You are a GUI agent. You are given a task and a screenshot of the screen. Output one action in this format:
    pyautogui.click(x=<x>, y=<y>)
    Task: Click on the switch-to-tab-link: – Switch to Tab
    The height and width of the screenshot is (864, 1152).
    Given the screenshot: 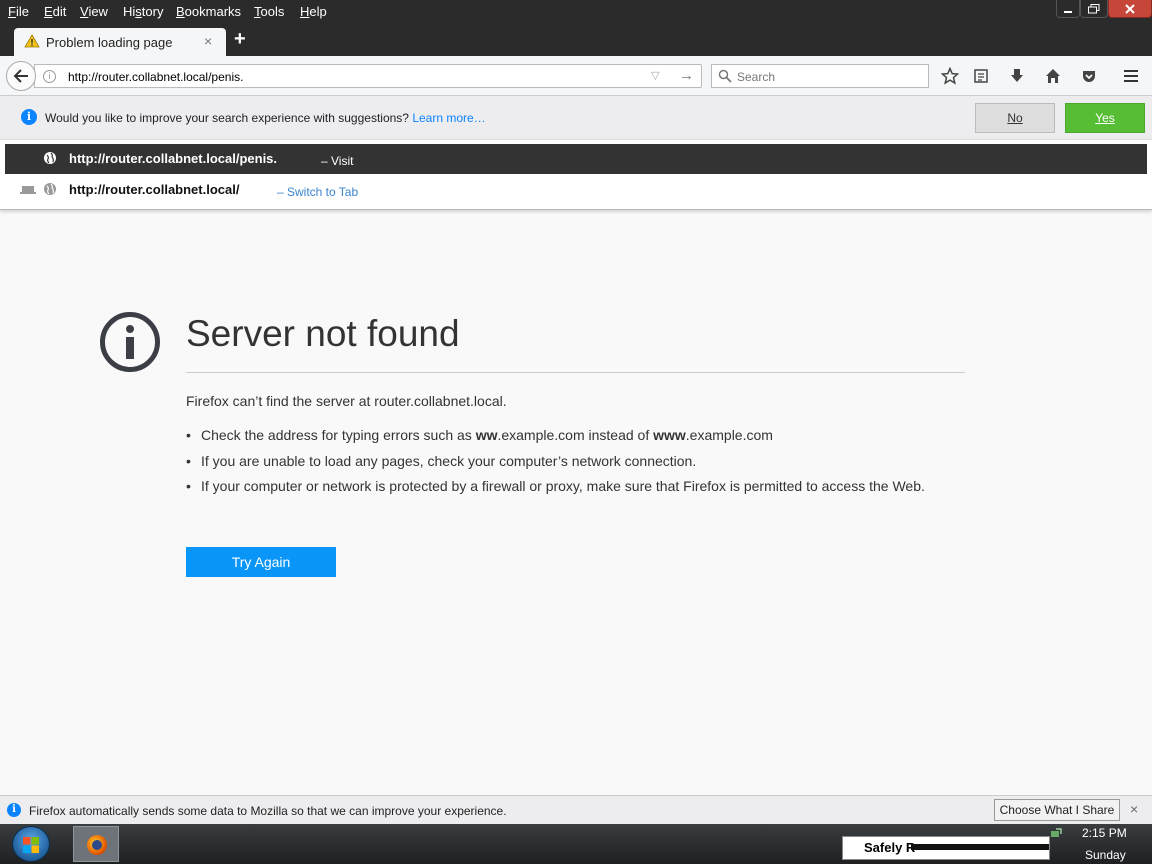 What is the action you would take?
    pyautogui.click(x=317, y=192)
    